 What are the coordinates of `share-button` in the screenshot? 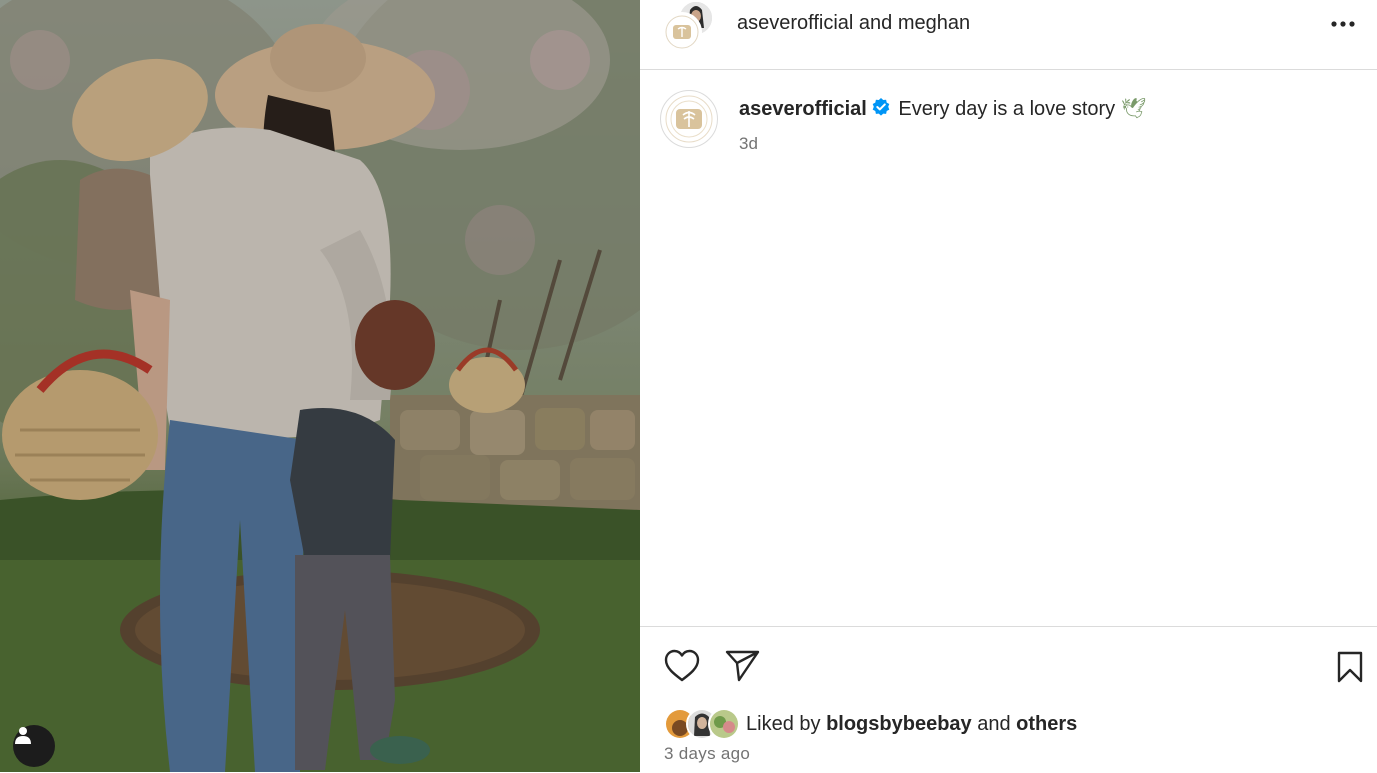 It's located at (743, 668).